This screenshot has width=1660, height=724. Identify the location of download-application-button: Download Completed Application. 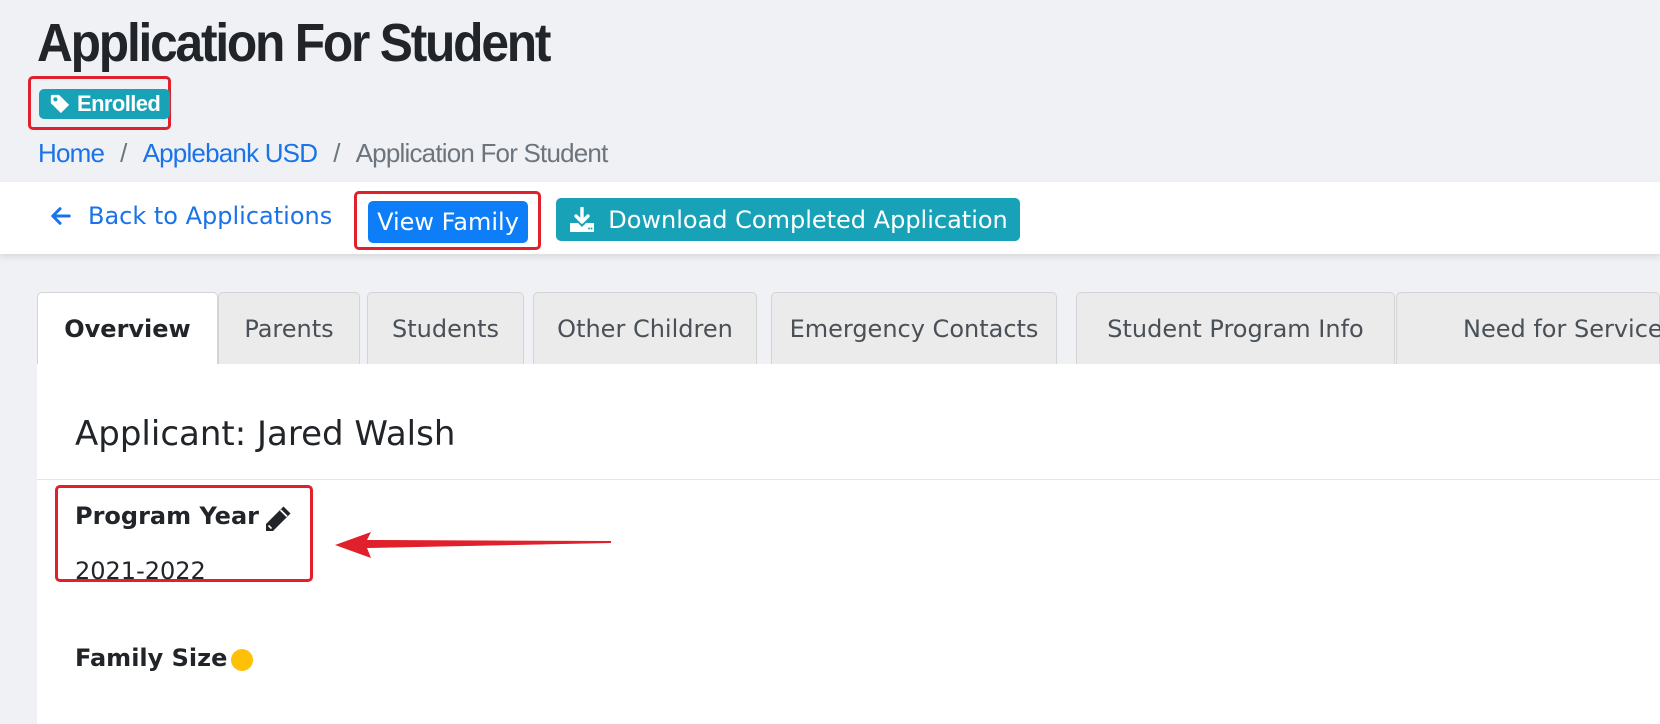
(788, 219).